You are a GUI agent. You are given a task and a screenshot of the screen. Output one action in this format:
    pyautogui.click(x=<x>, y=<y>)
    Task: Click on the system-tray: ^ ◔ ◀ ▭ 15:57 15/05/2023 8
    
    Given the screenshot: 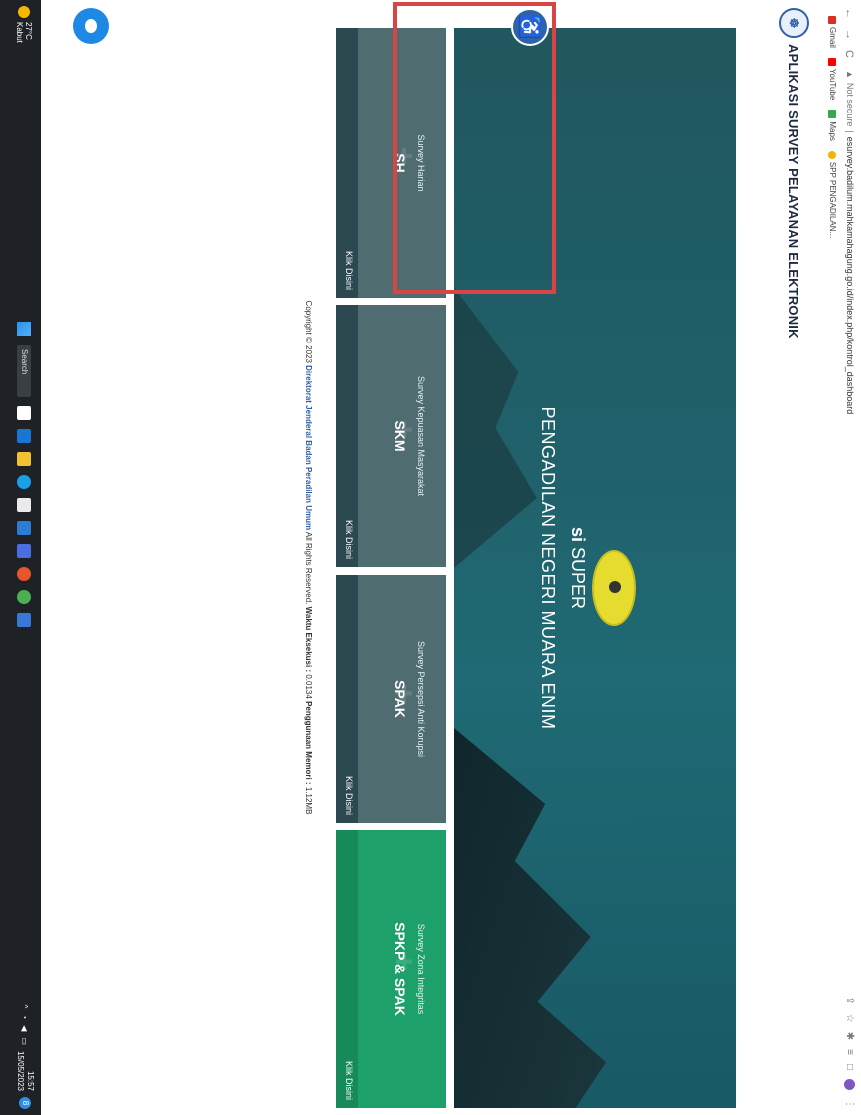 What is the action you would take?
    pyautogui.click(x=25, y=1057)
    